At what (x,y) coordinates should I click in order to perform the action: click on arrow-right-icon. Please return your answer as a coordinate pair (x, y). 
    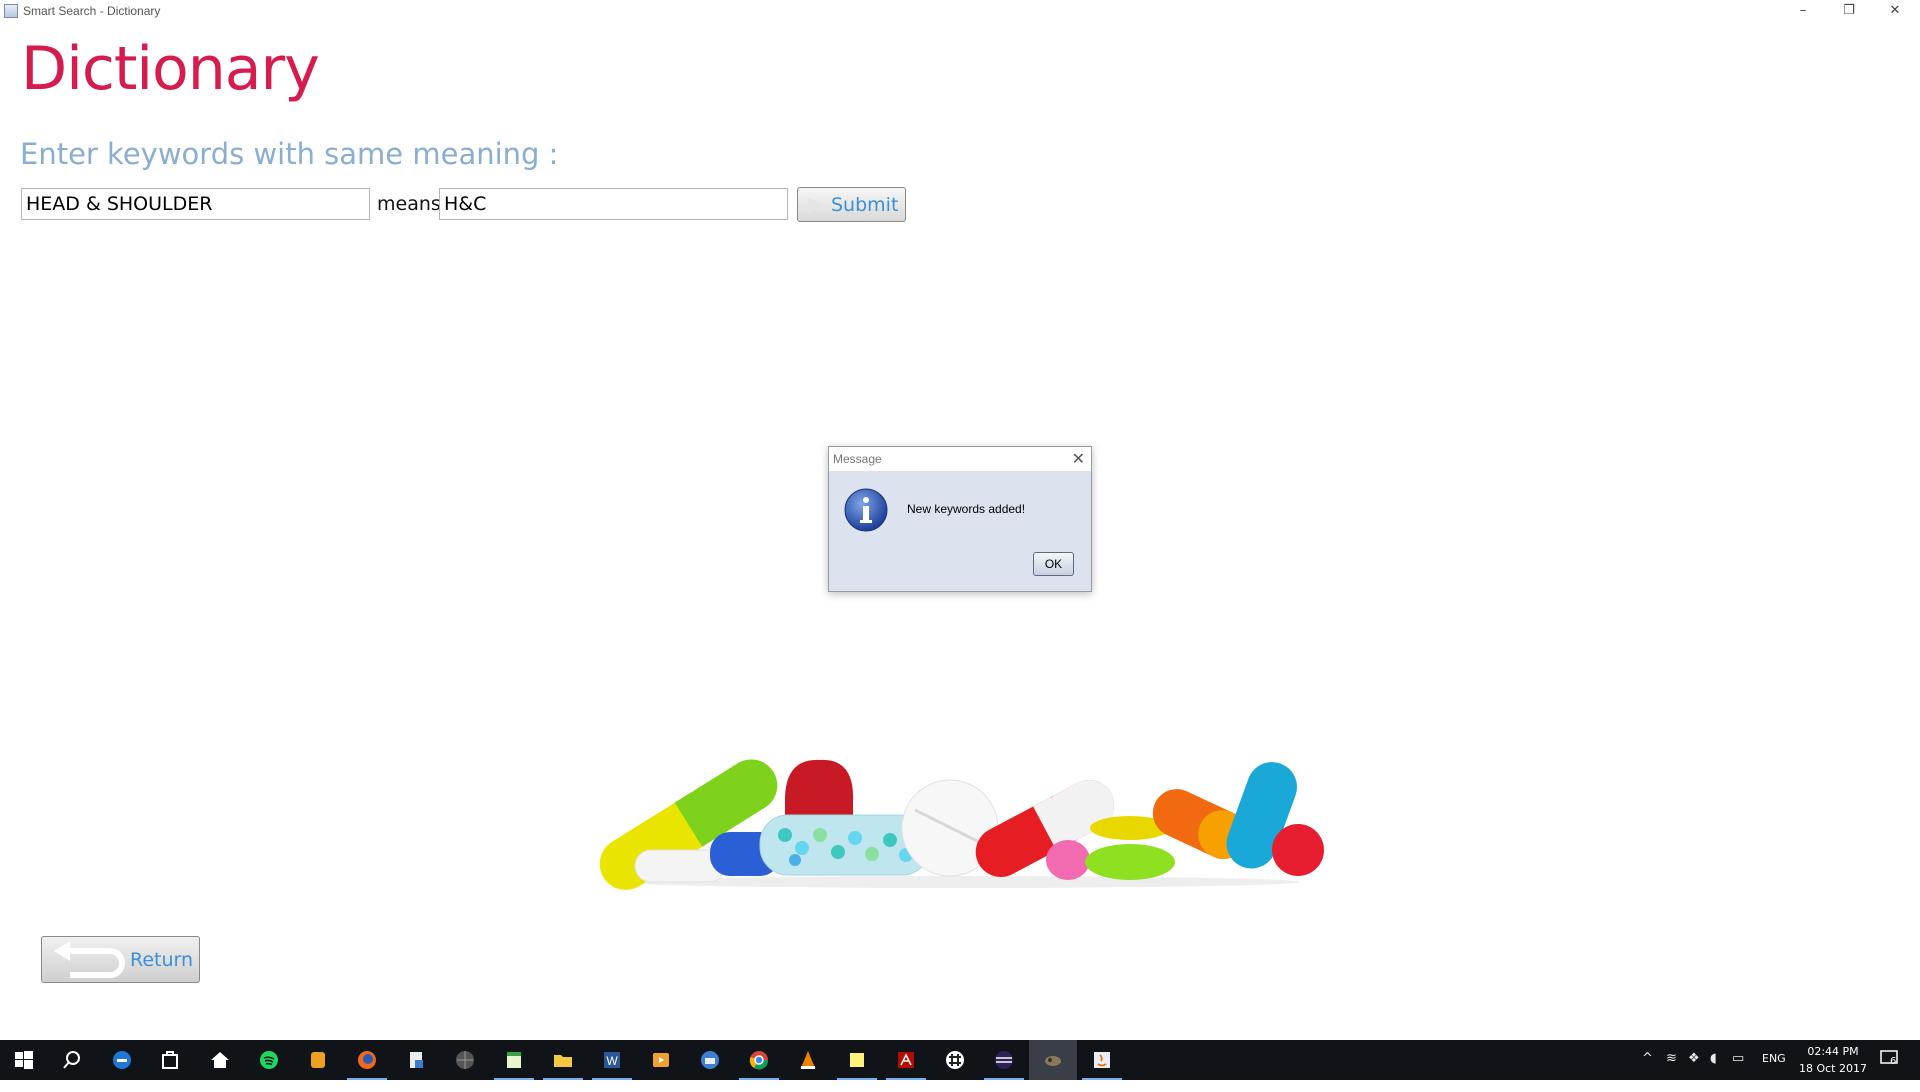
    Looking at the image, I should click on (816, 205).